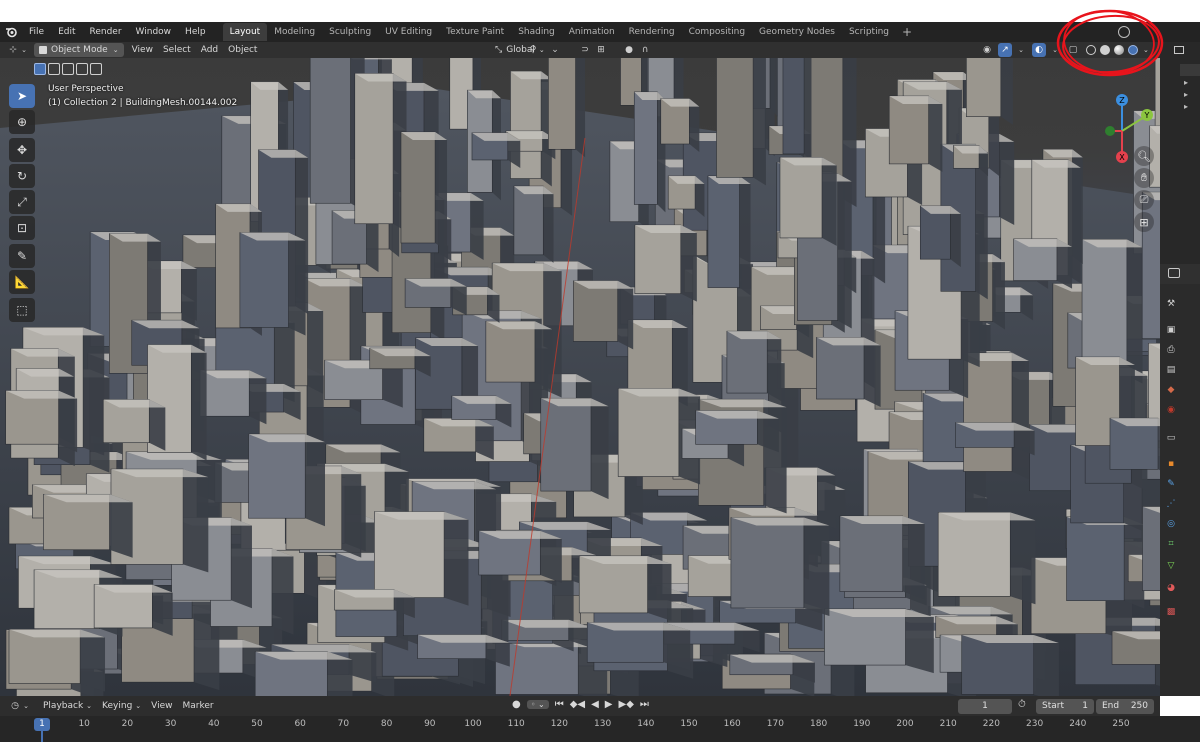 The height and width of the screenshot is (742, 1200). I want to click on view-layer-tab-icon: ▤, so click(1171, 370).